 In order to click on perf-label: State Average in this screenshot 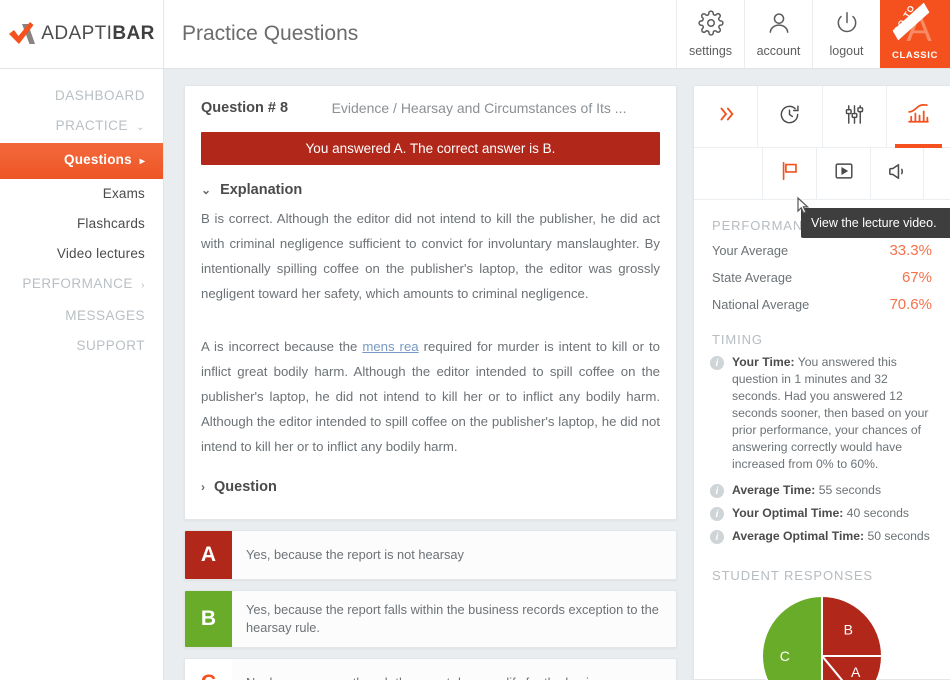, I will do `click(752, 277)`.